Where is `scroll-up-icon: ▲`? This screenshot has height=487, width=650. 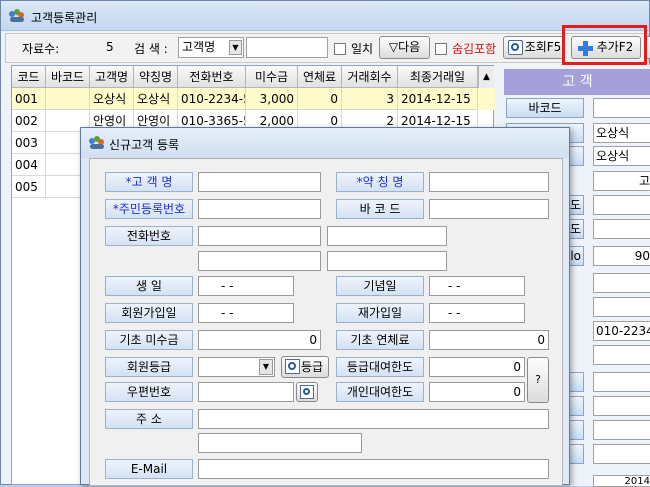 scroll-up-icon: ▲ is located at coordinates (486, 77).